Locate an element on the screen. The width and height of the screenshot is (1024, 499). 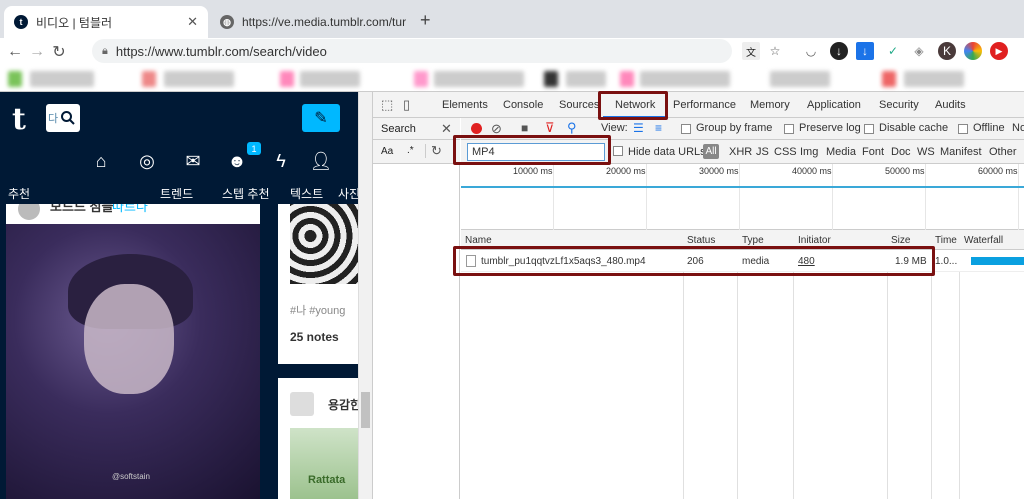
tab-performance: Performance is located at coordinates (704, 105).